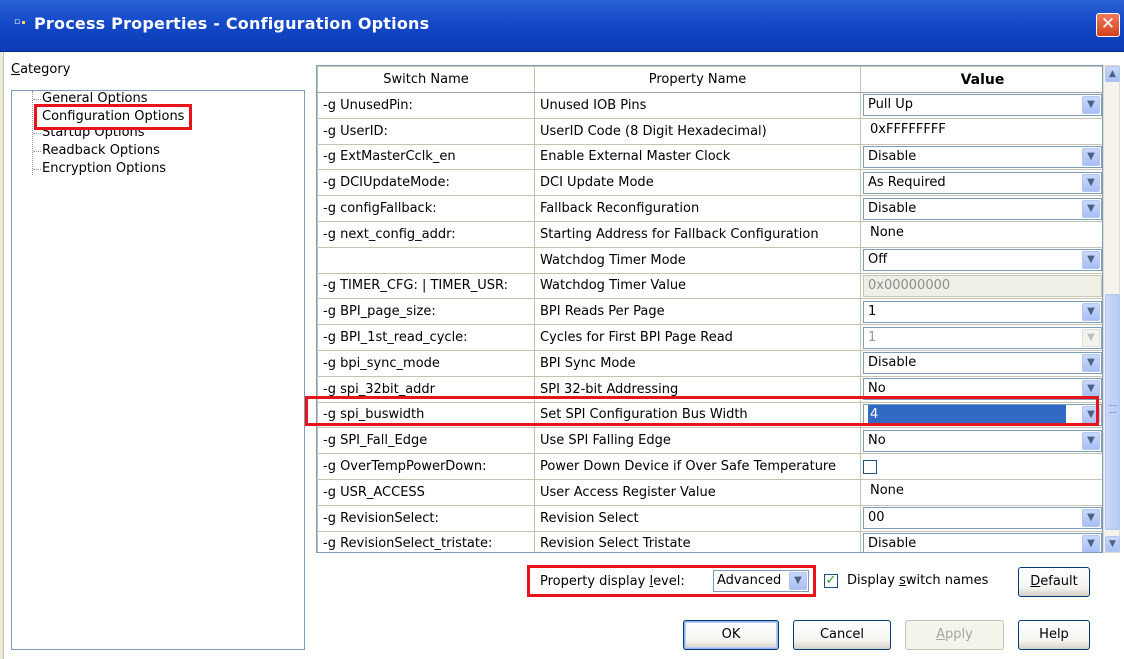  Describe the element at coordinates (697, 312) in the screenshot. I see `property-name-cell: BPI Reads Per Page` at that location.